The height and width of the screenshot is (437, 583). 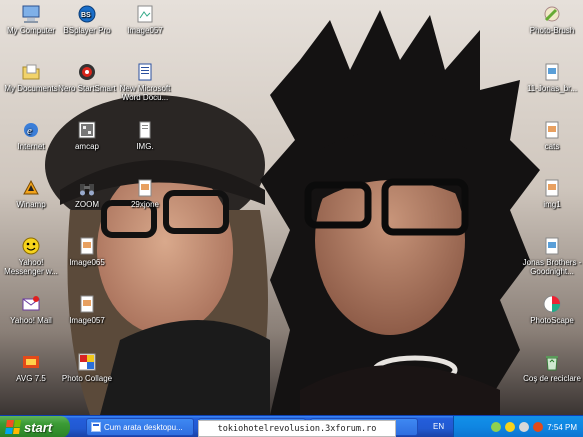 I want to click on icon-label: BSplayer Pro, so click(x=87, y=30).